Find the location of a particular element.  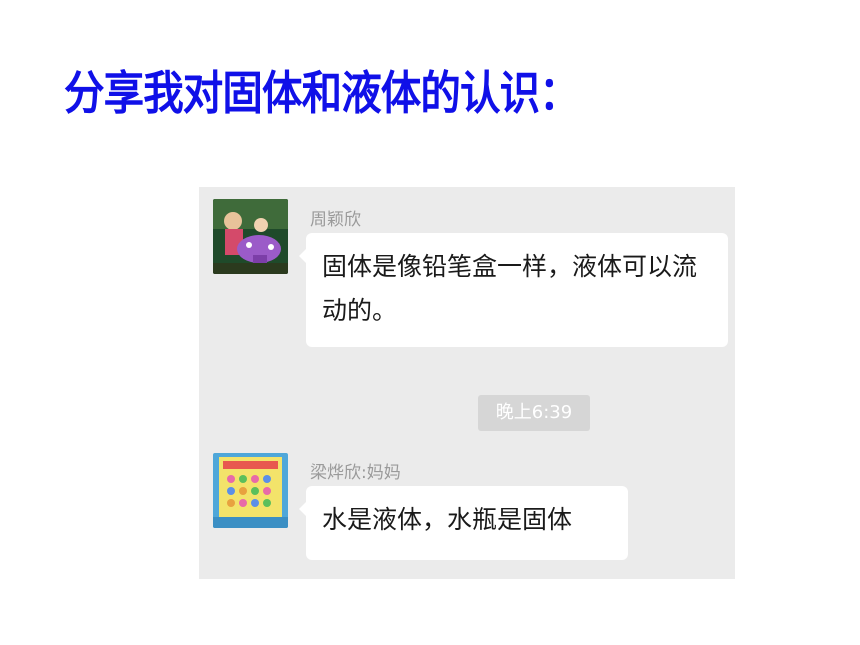

child-photo-avatar-icon is located at coordinates (250, 236).